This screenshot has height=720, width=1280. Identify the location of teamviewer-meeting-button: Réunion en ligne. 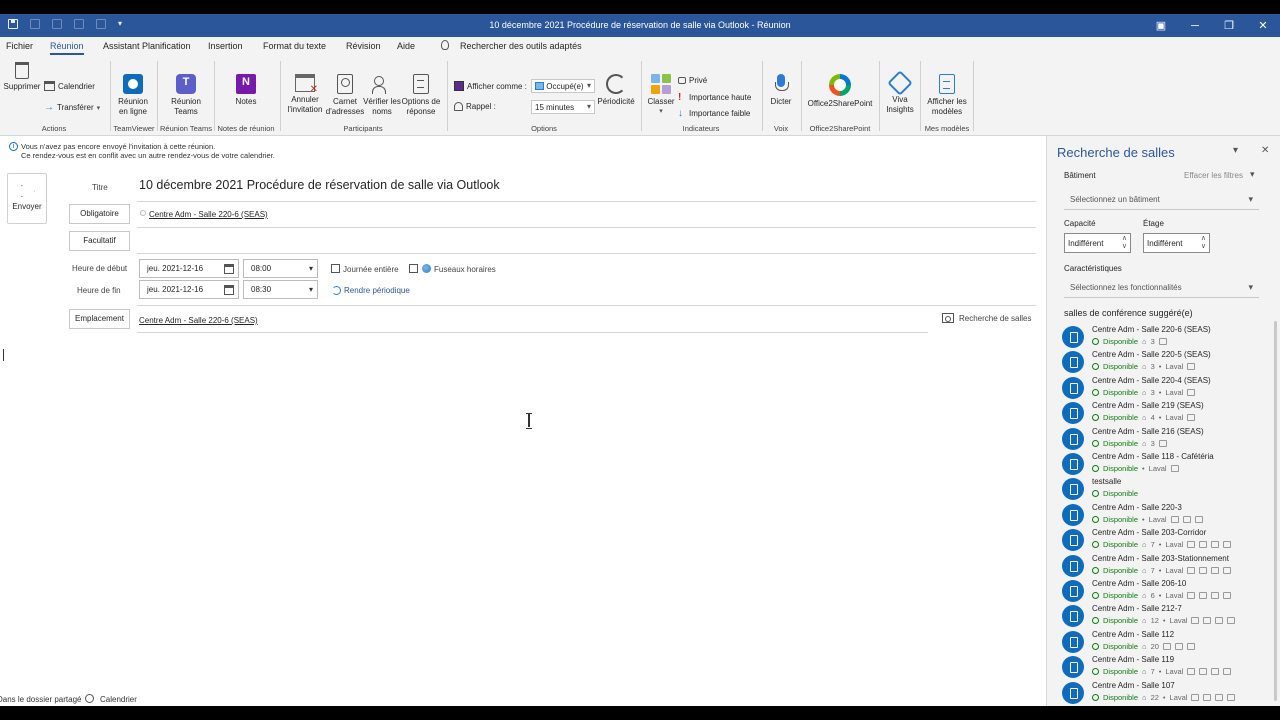
(133, 95).